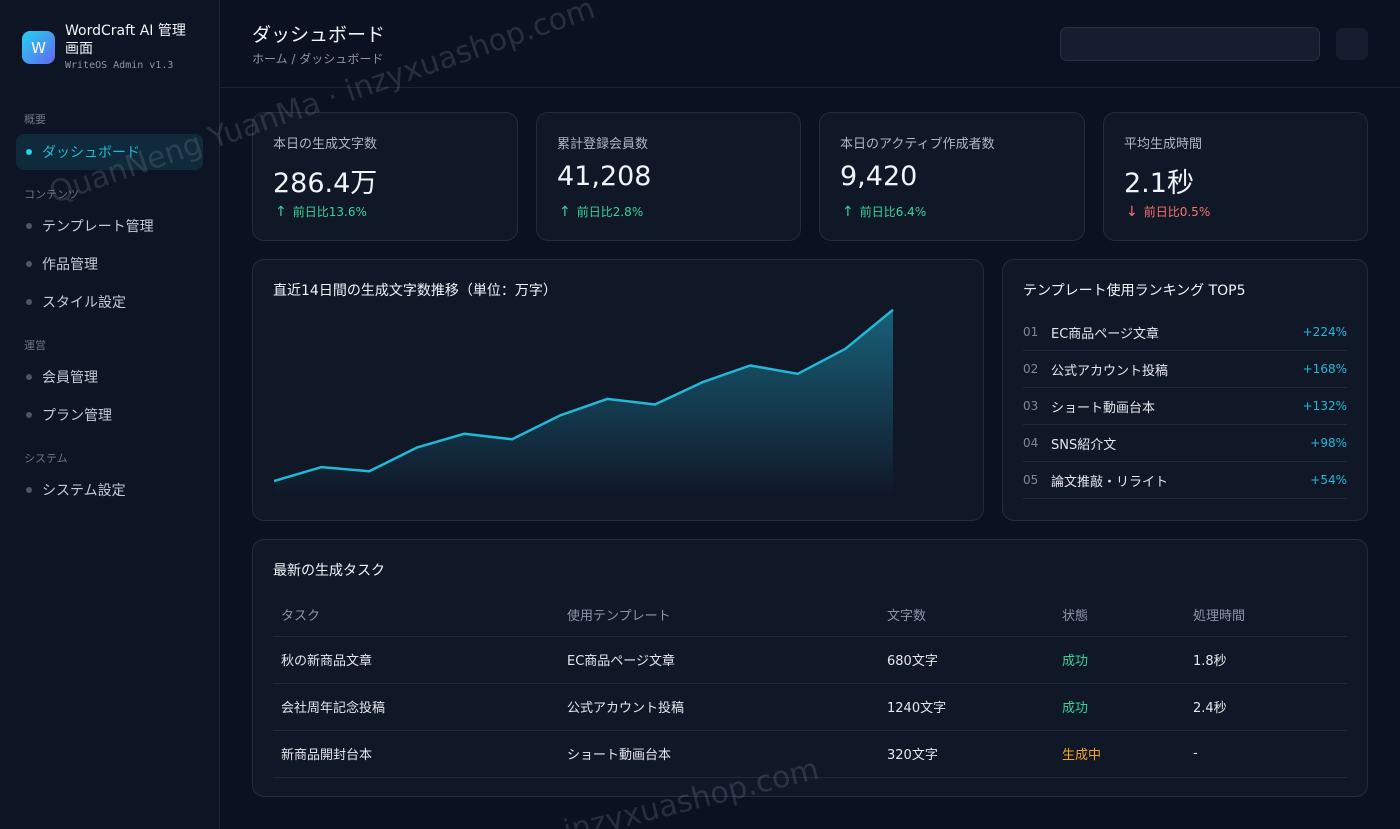 Image resolution: width=1400 pixels, height=829 pixels. What do you see at coordinates (1105, 334) in the screenshot?
I see `rank-name: EC商品ページ文章` at bounding box center [1105, 334].